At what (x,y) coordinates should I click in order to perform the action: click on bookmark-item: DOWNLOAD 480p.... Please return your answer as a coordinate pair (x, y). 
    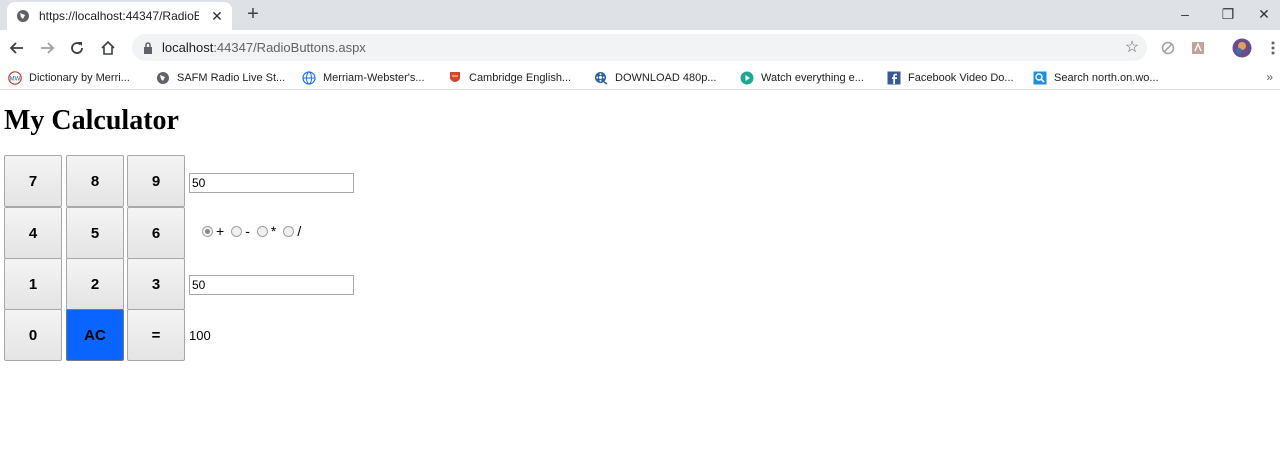
    Looking at the image, I should click on (655, 78).